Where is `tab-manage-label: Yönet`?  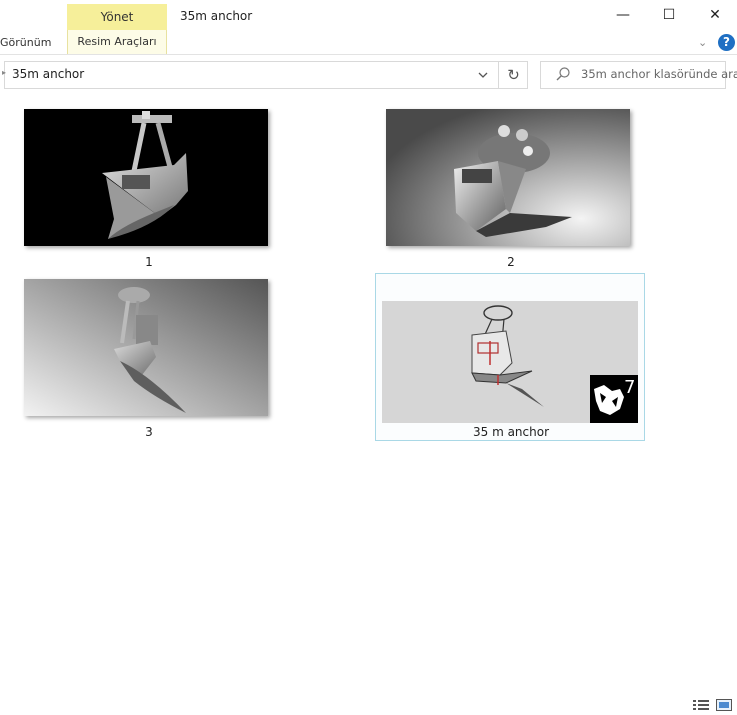 tab-manage-label: Yönet is located at coordinates (117, 17).